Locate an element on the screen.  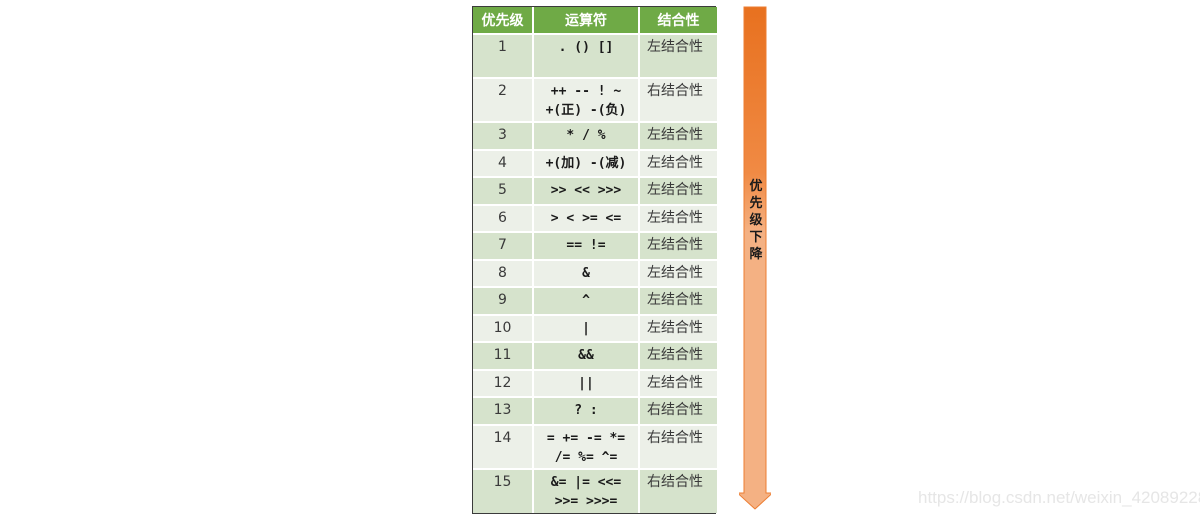
priority-cell: 9 is located at coordinates (503, 301).